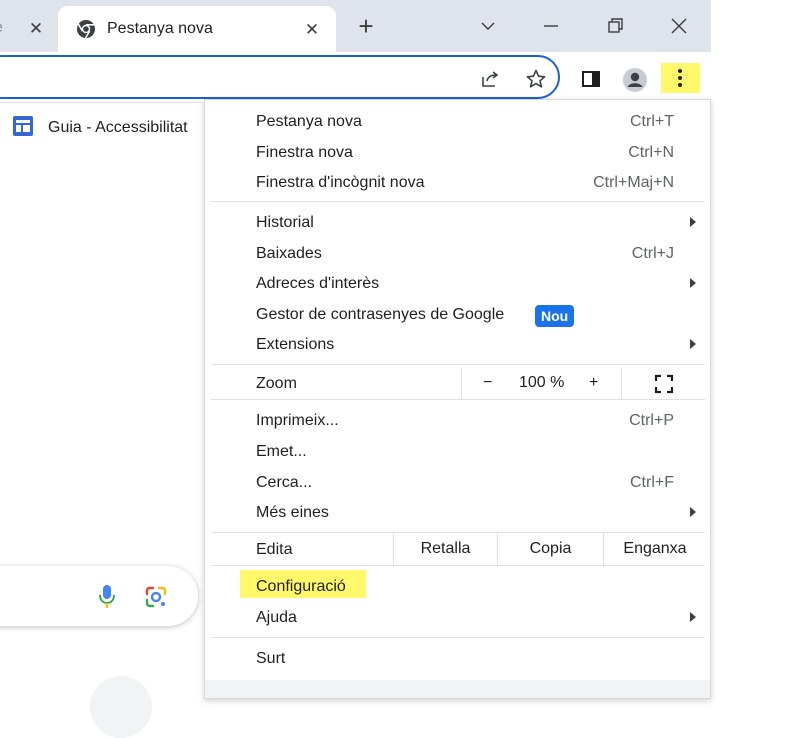 Image resolution: width=806 pixels, height=738 pixels. I want to click on menu-item-new-window: Finestra nova Ctrl+N, so click(457, 153).